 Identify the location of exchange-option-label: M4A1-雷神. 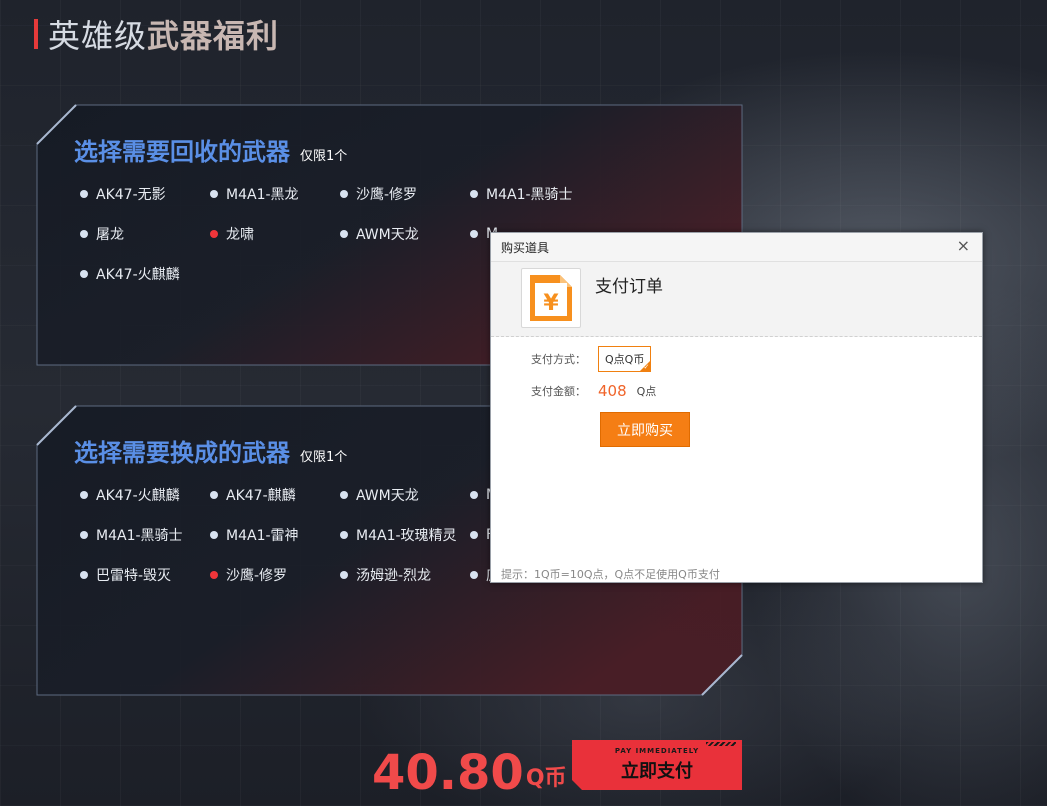
(262, 536).